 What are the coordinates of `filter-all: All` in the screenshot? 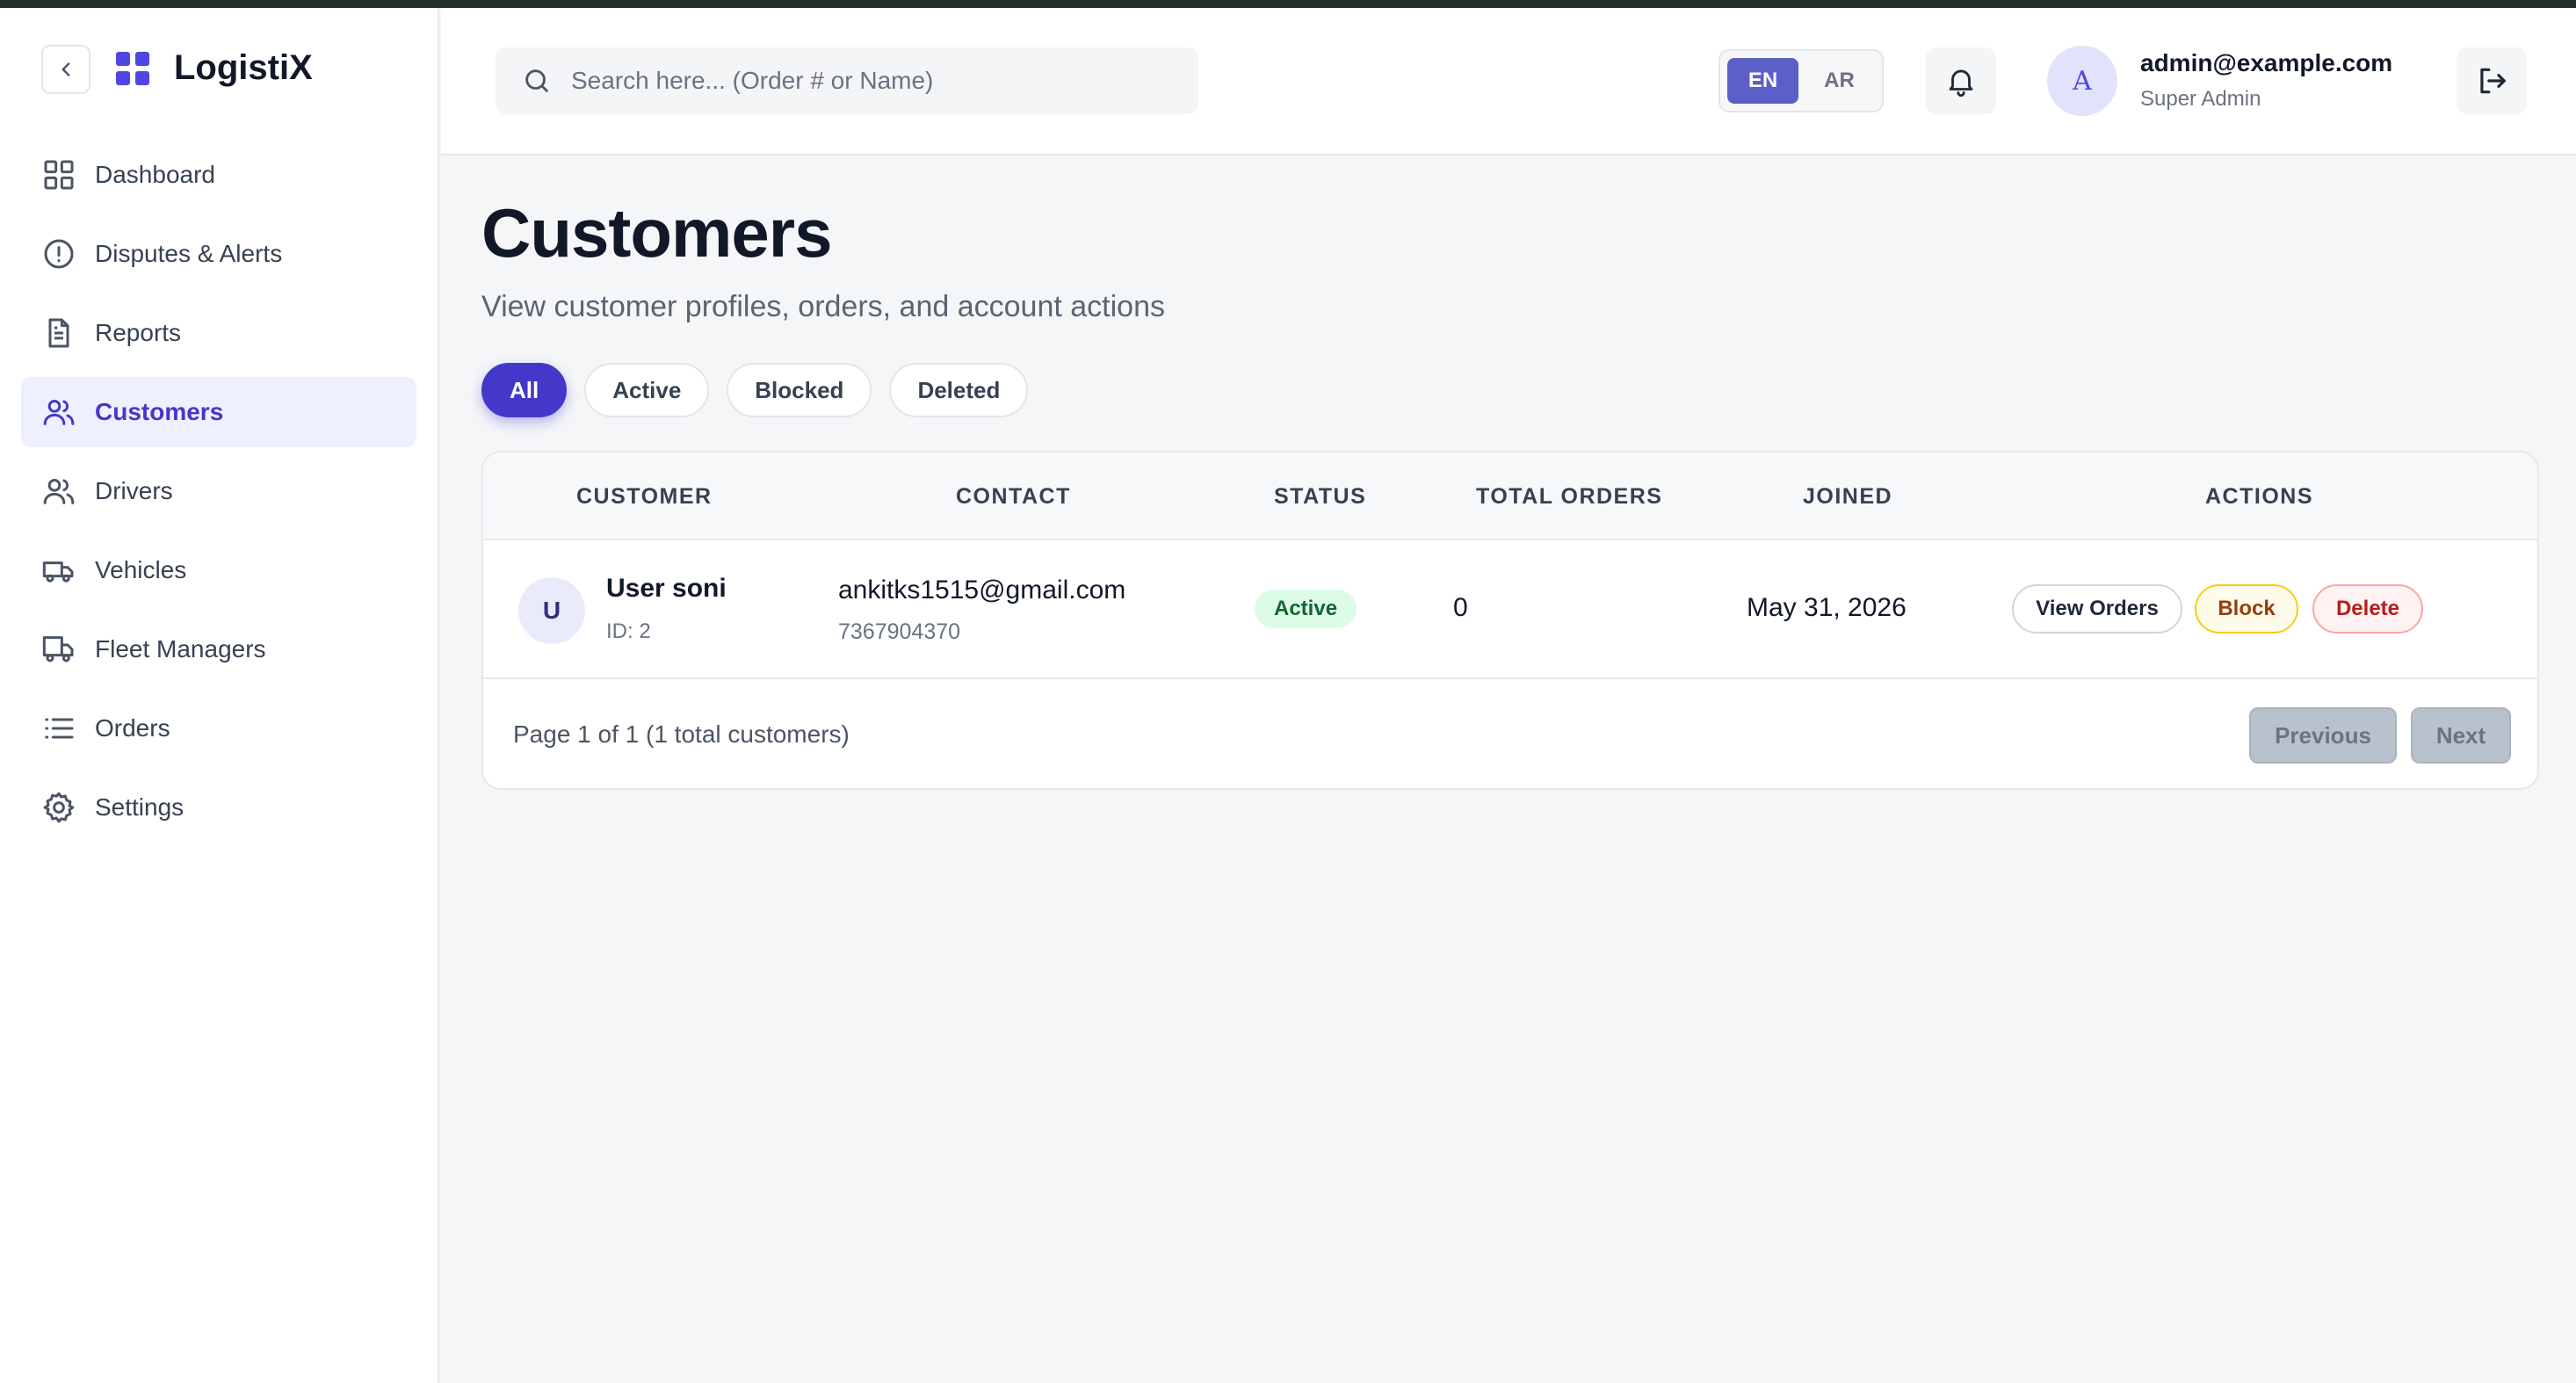 It's located at (524, 390).